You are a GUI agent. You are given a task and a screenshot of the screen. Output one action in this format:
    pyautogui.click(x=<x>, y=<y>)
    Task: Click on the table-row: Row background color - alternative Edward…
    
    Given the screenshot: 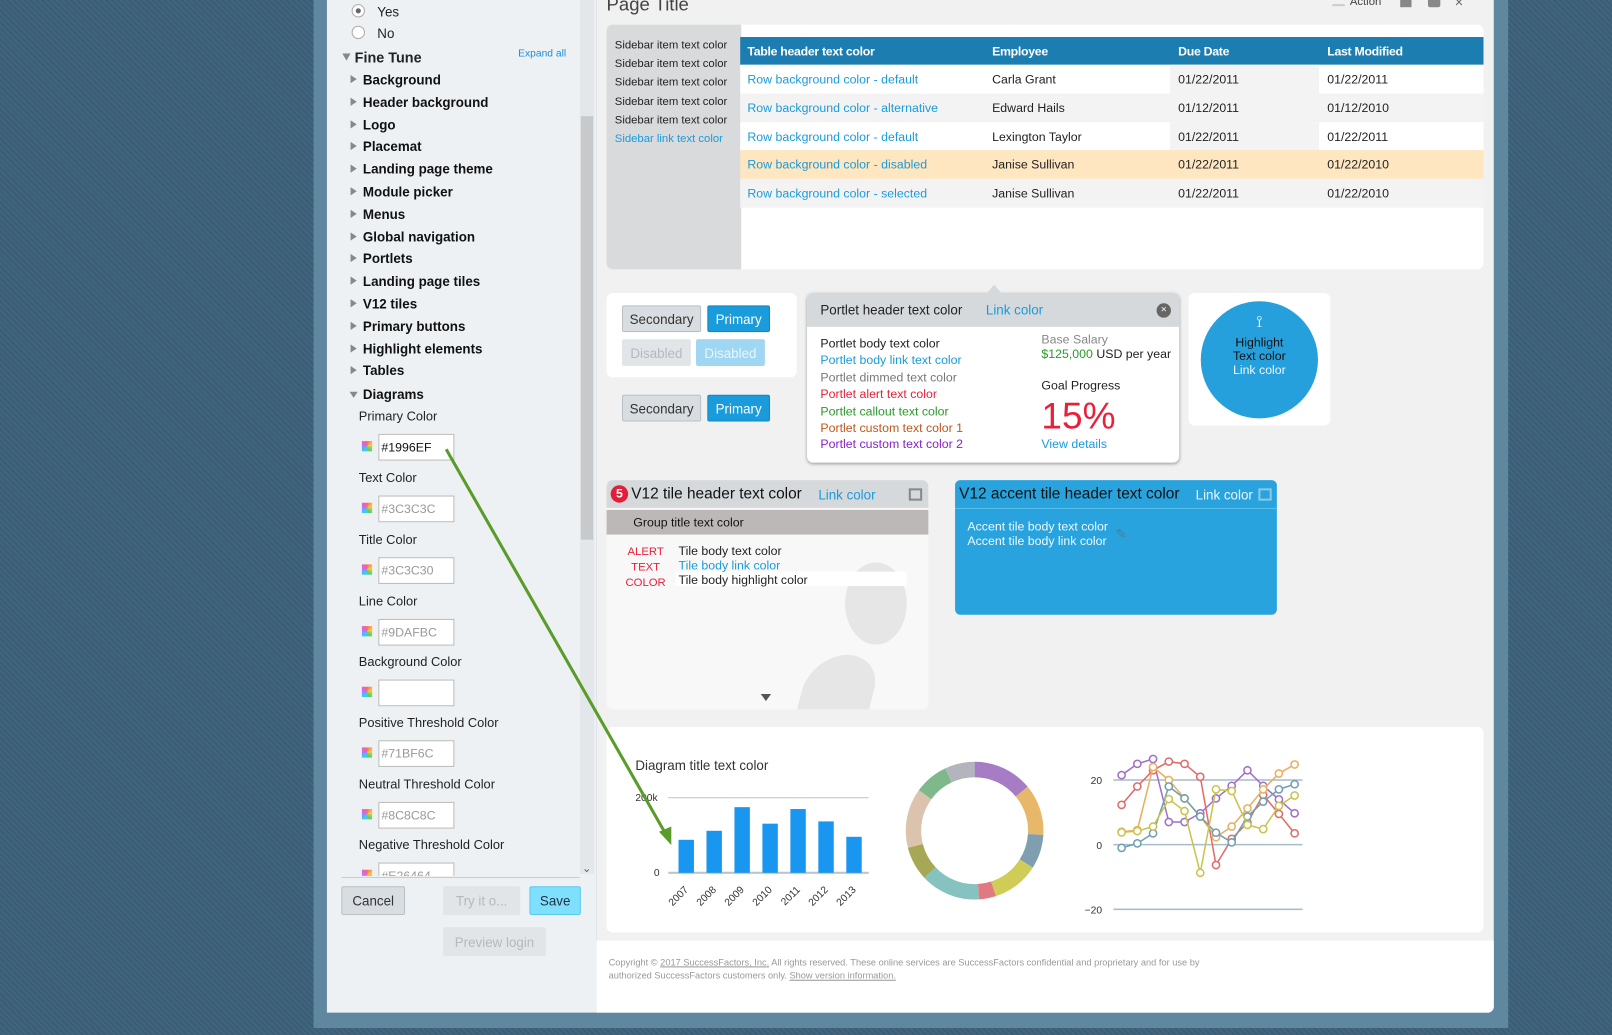 What is the action you would take?
    pyautogui.click(x=1112, y=108)
    